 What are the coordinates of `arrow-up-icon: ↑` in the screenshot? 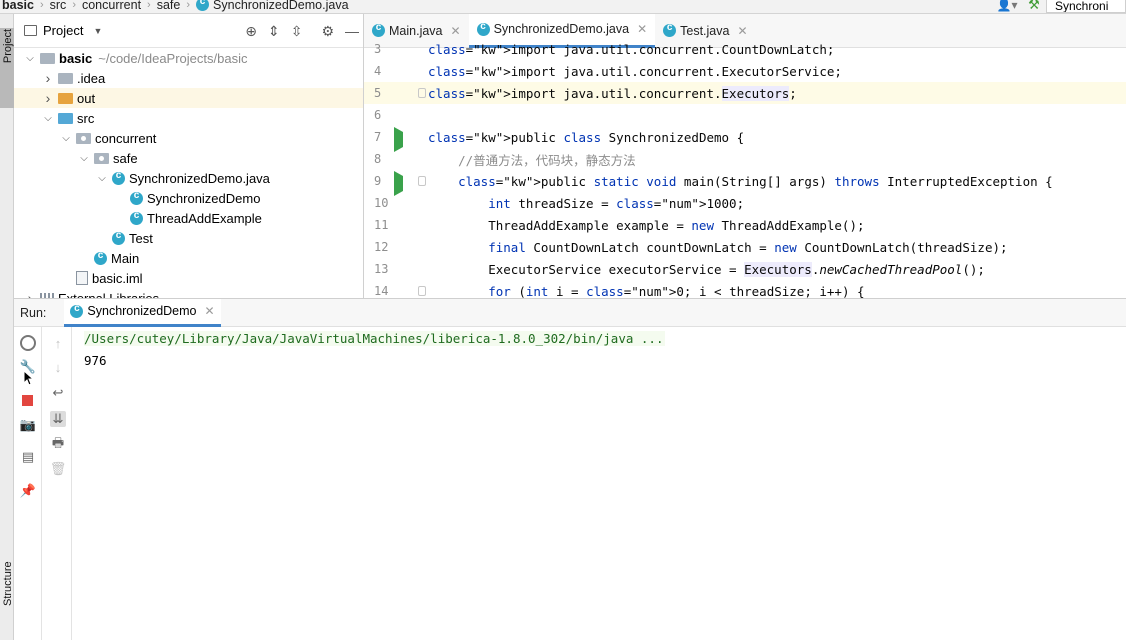 It's located at (58, 343).